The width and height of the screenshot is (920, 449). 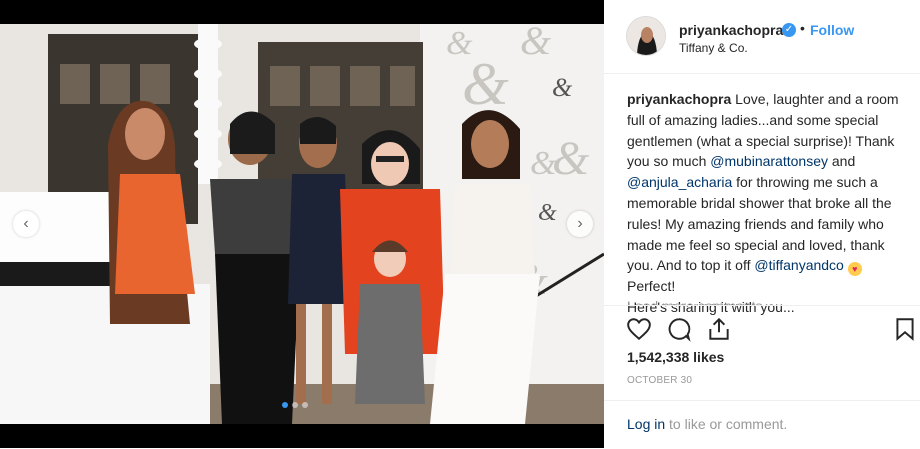 I want to click on avatar-image, so click(x=646, y=36).